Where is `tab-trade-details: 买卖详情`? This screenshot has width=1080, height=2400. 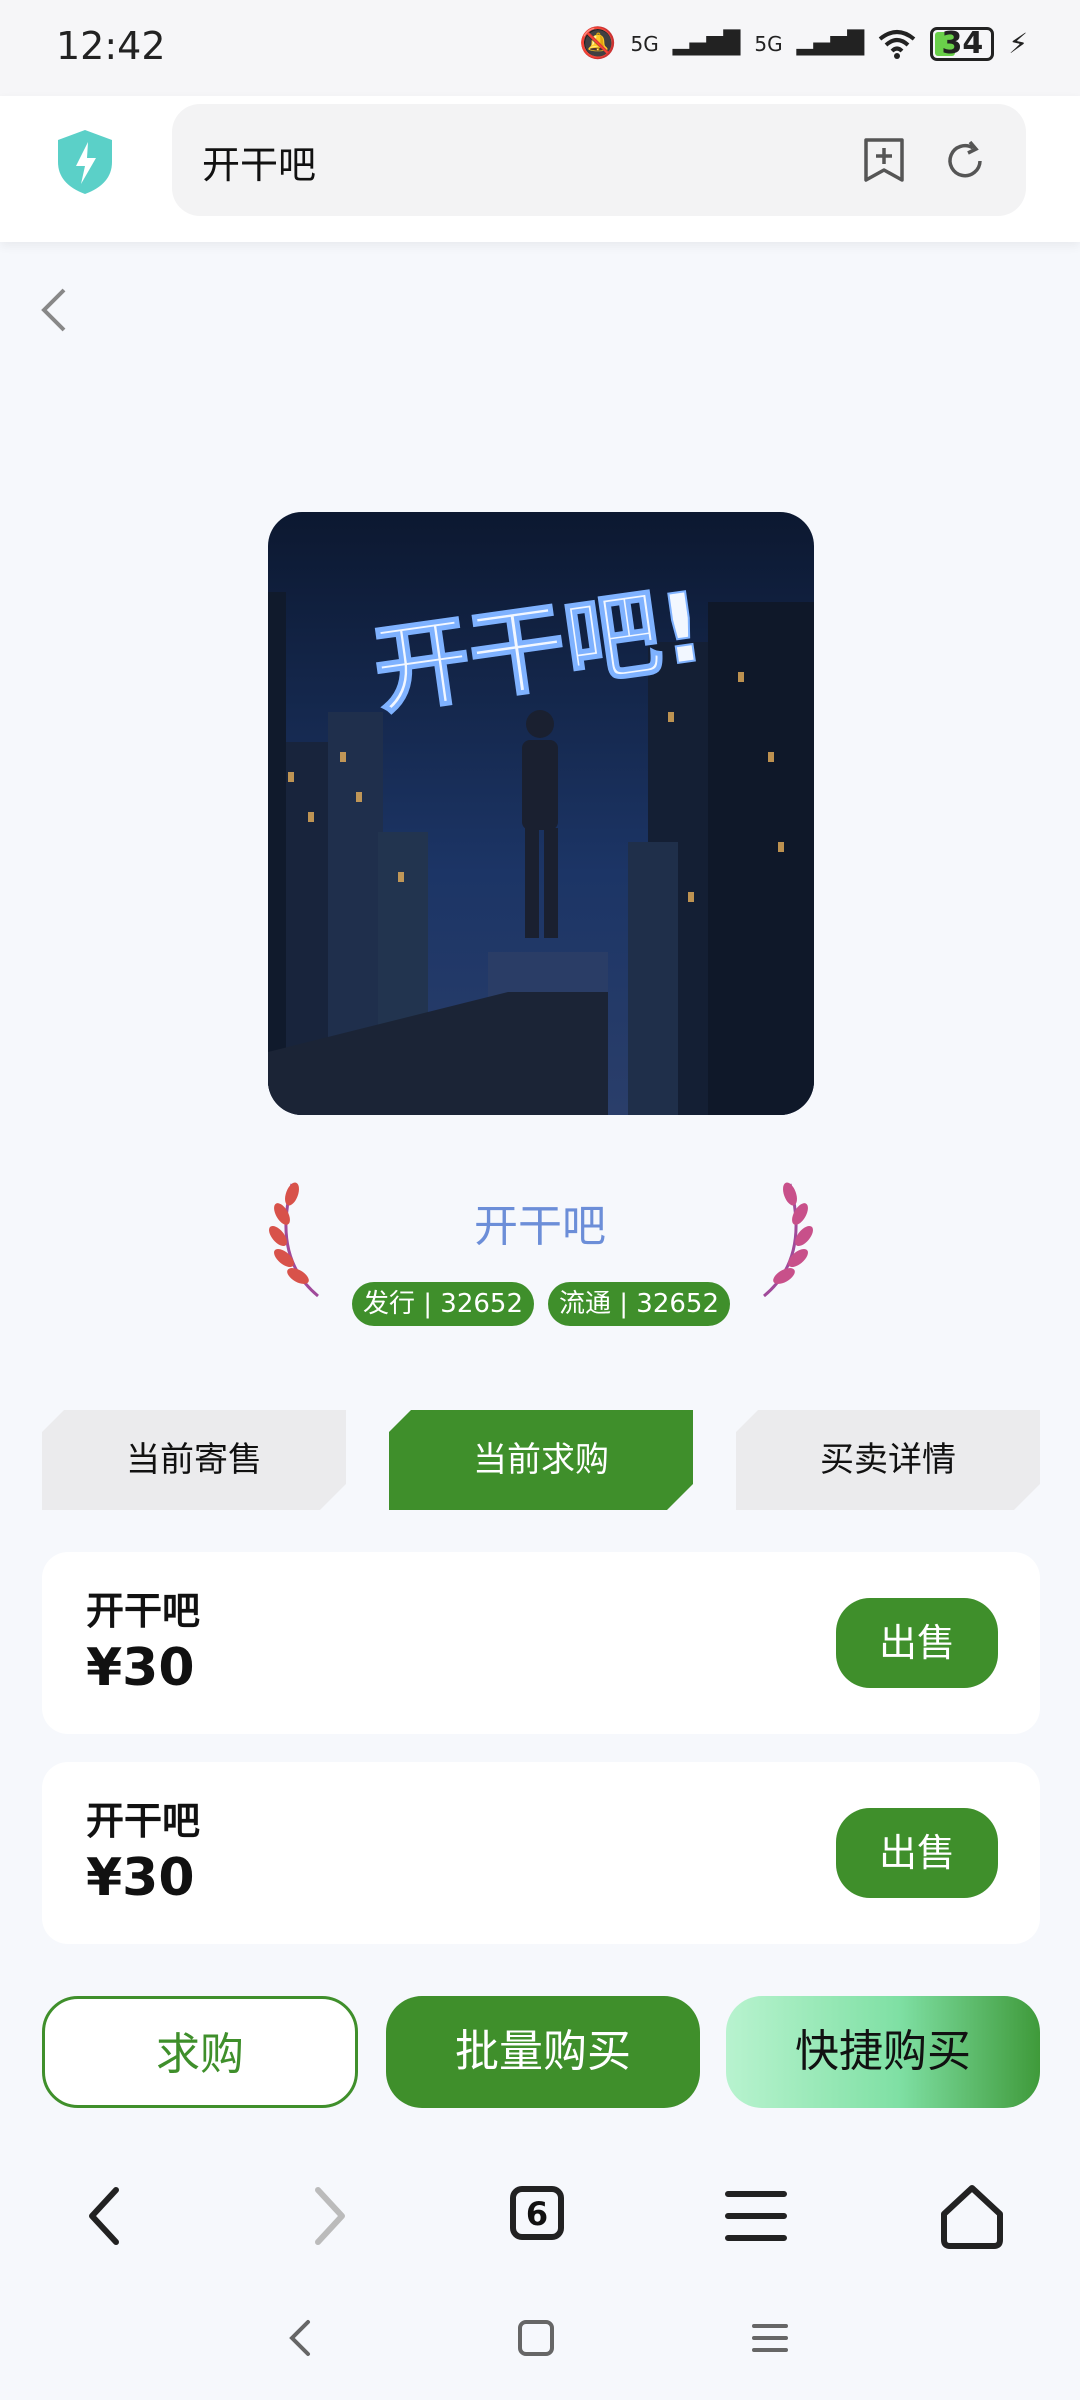
tab-trade-details: 买卖详情 is located at coordinates (888, 1460).